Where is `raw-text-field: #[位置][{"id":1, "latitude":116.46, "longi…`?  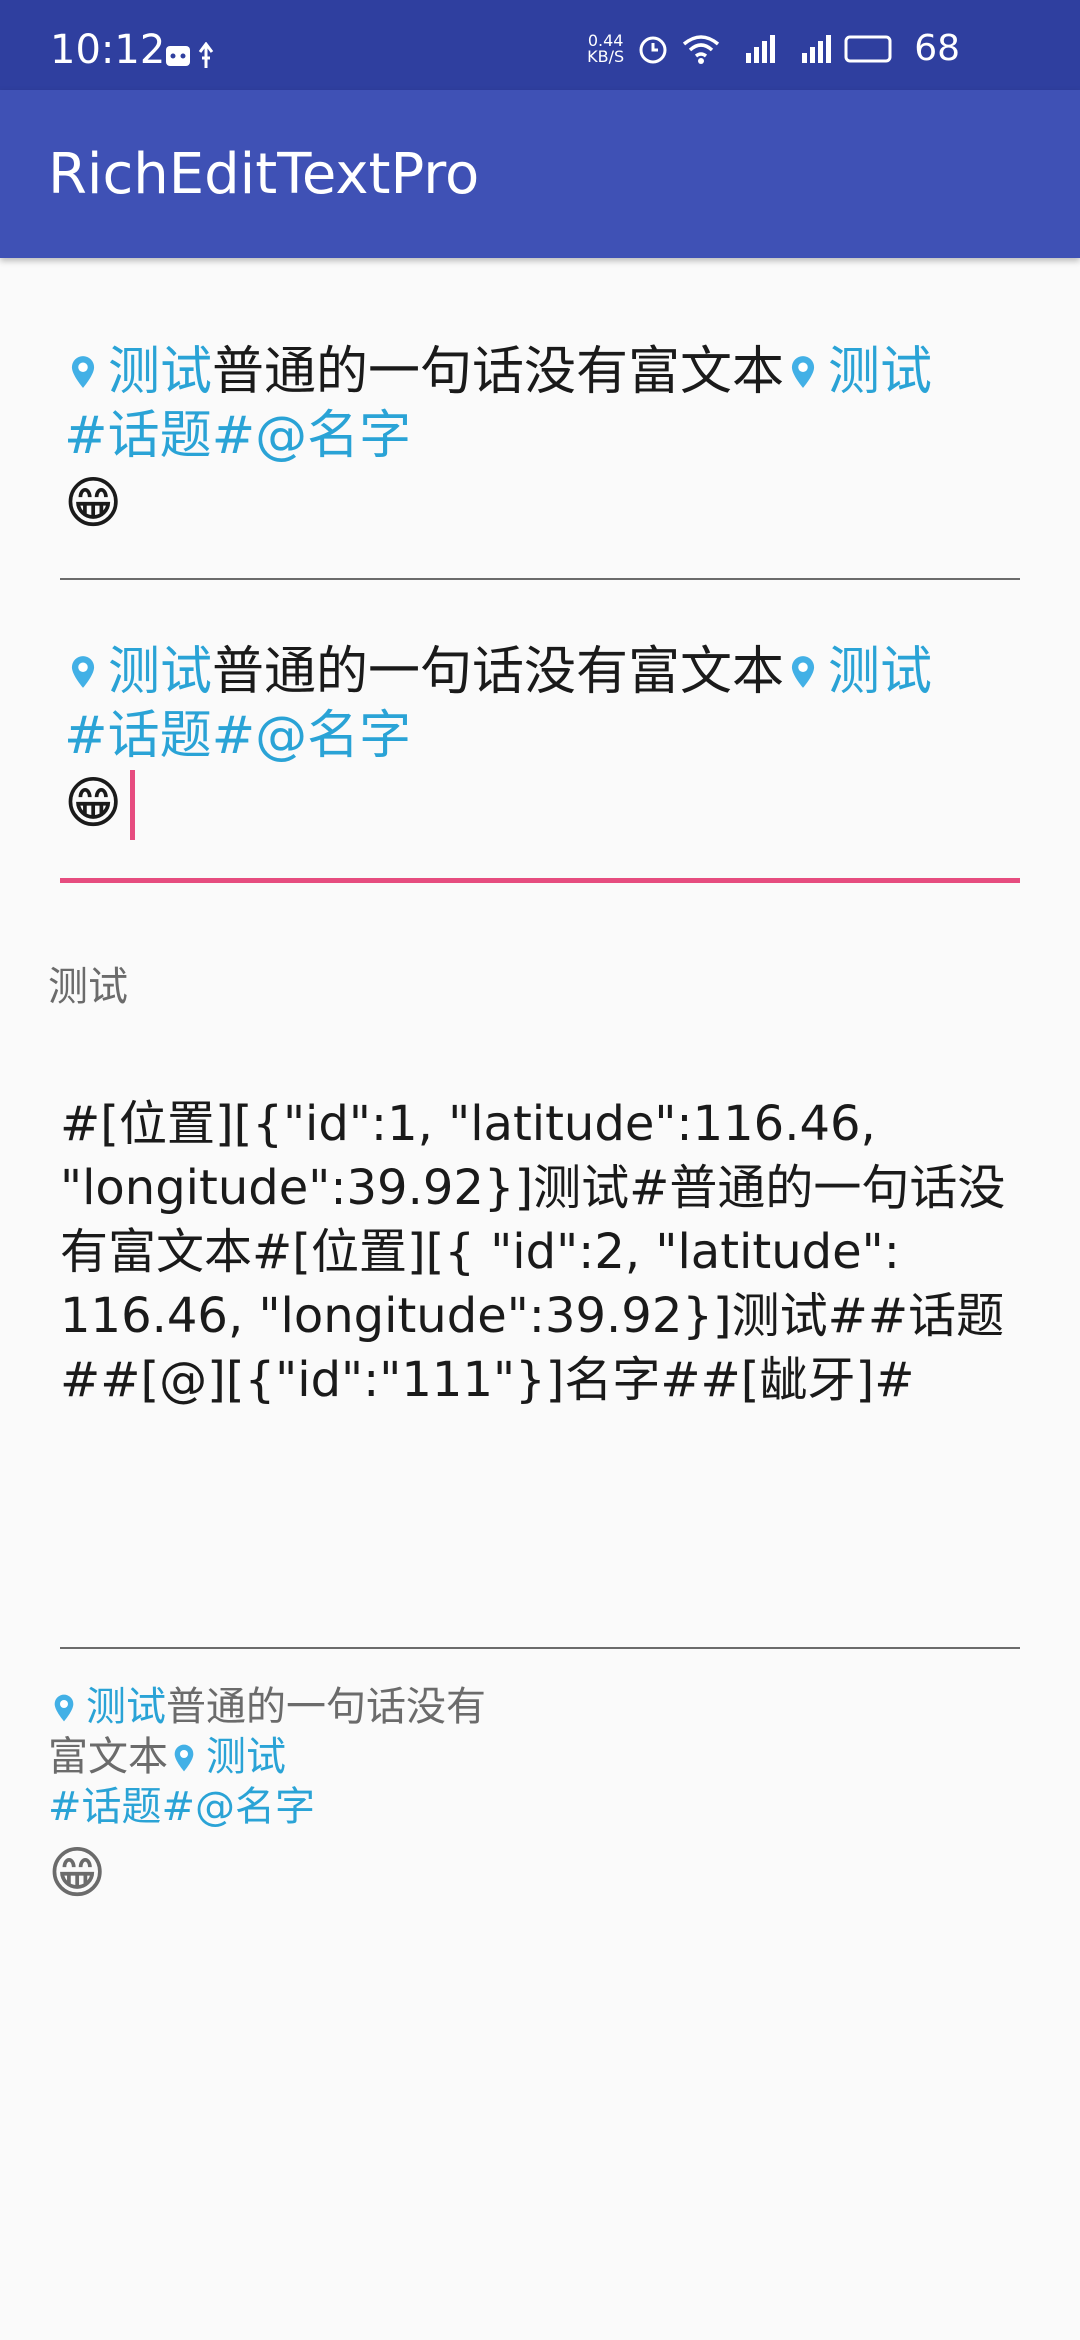
raw-text-field: #[位置][{"id":1, "latitude":116.46, "longi… is located at coordinates (540, 1252).